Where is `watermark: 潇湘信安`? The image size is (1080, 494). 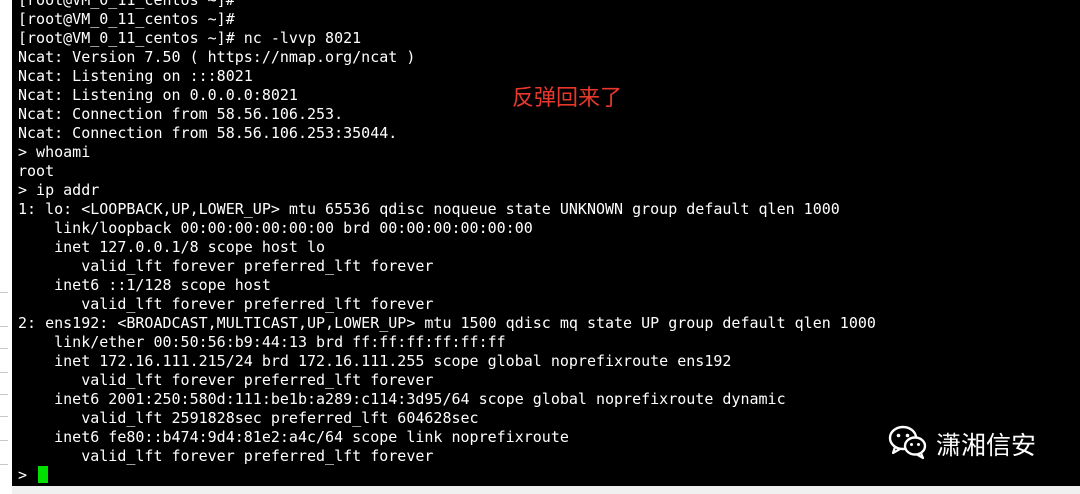 watermark: 潇湘信安 is located at coordinates (962, 444).